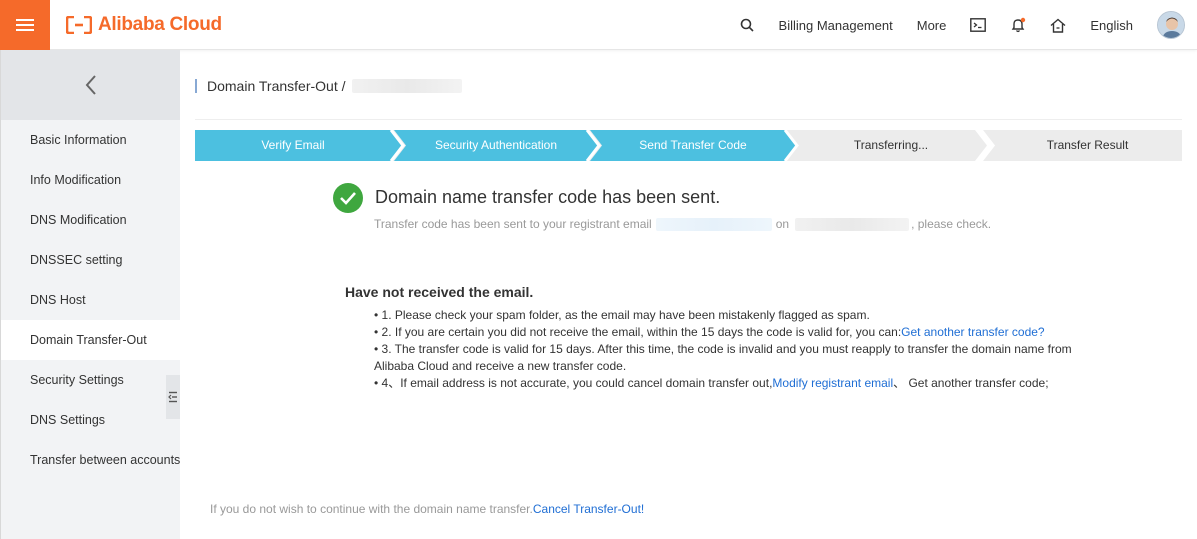 The image size is (1197, 539). Describe the element at coordinates (90, 180) in the screenshot. I see `sidebar-item-info-modification: Info Modification` at that location.